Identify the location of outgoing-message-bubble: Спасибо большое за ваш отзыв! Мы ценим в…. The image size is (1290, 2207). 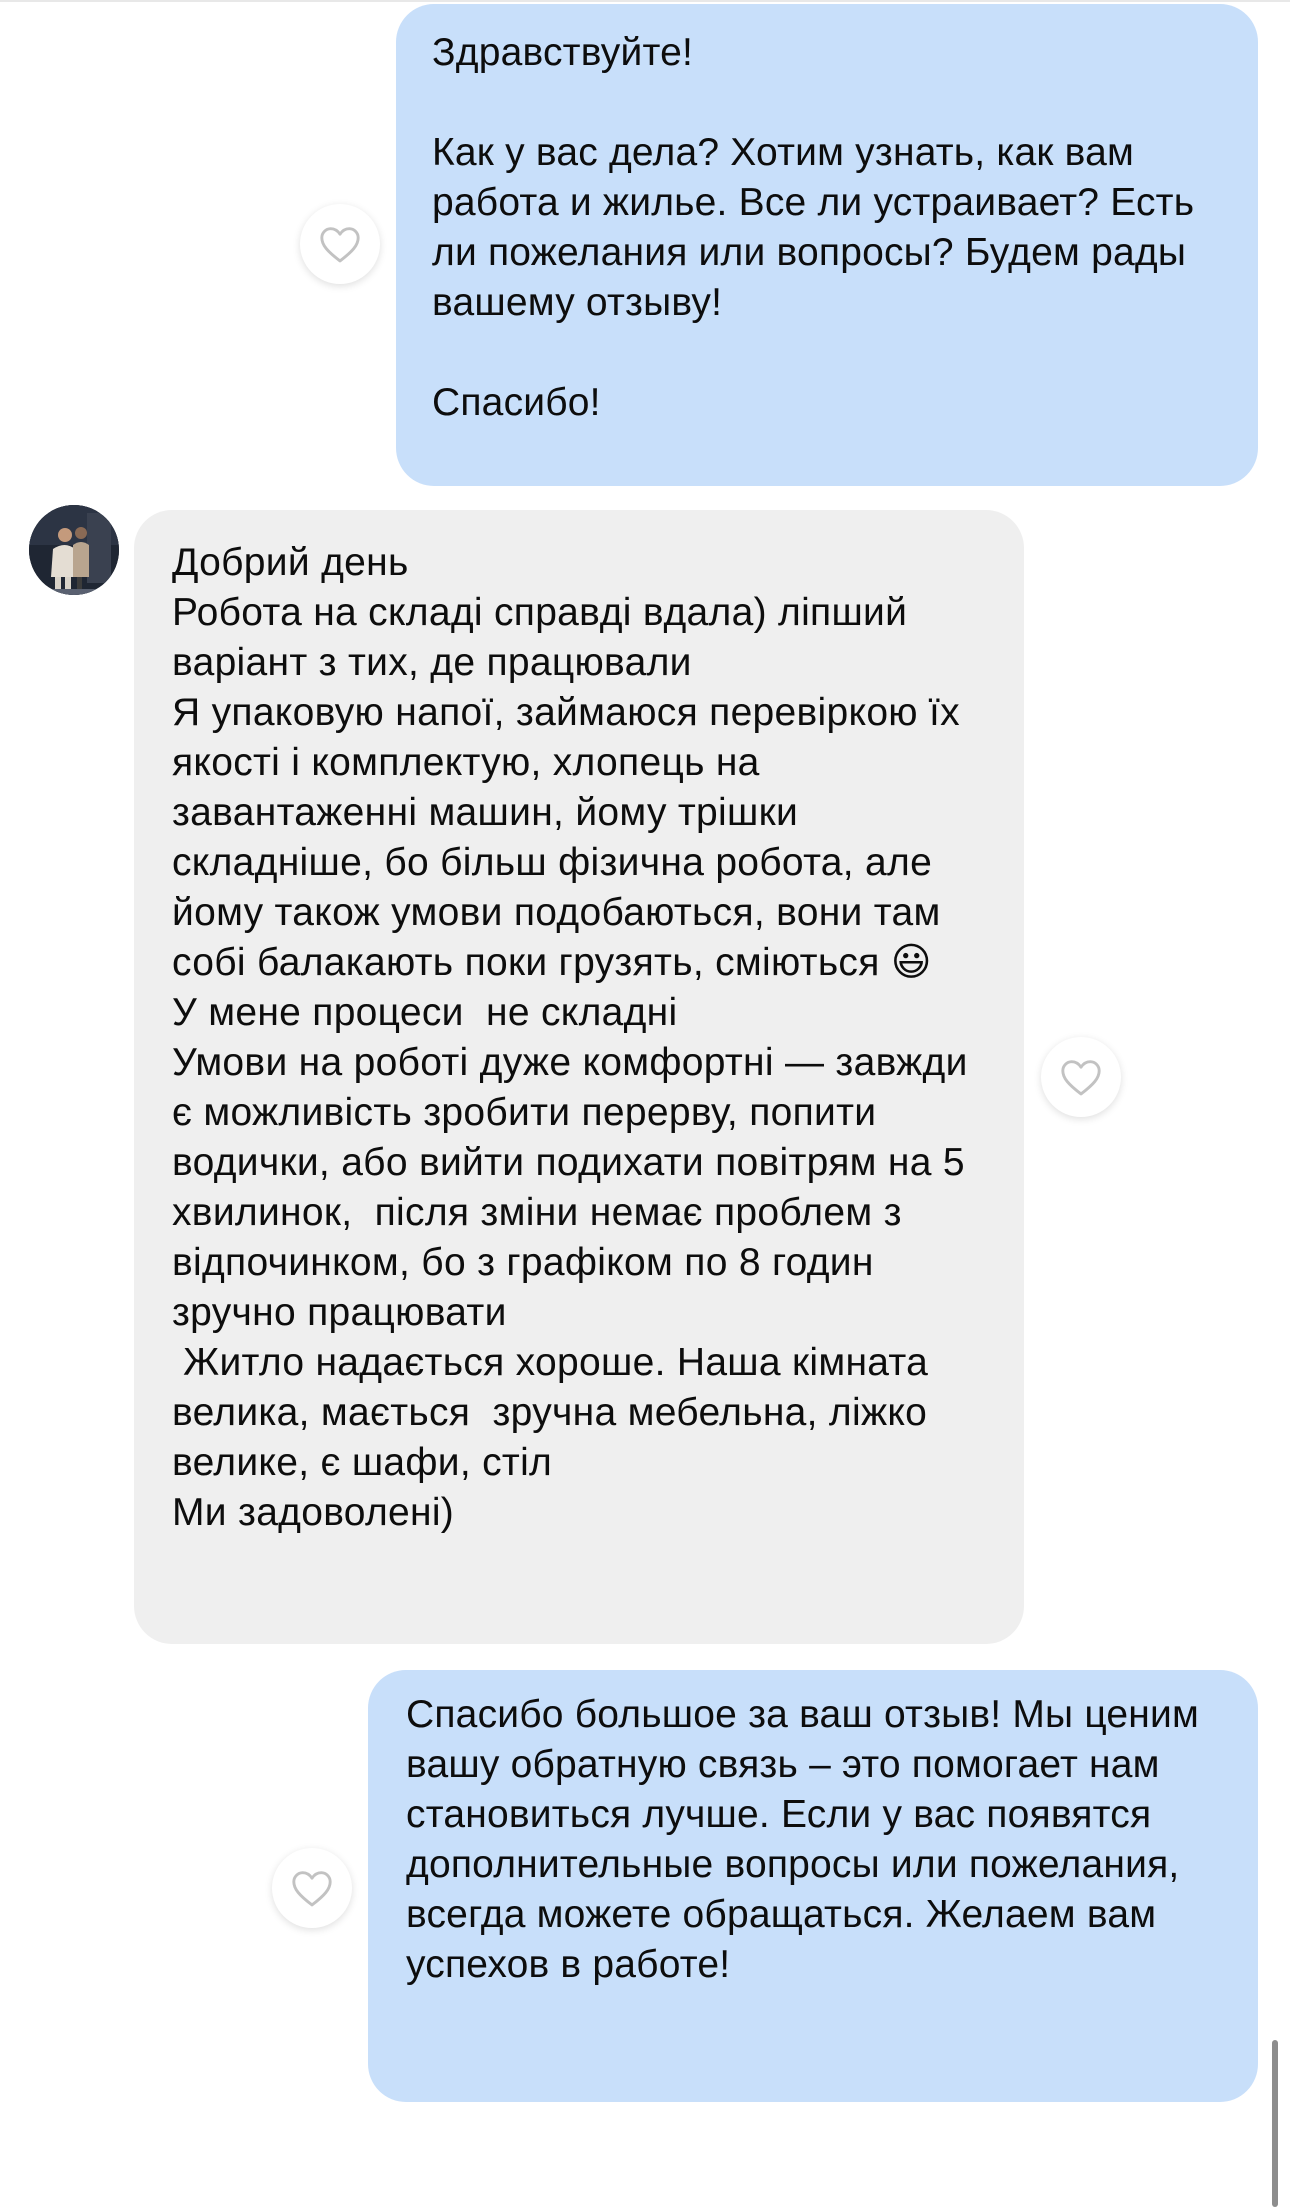
(813, 1886).